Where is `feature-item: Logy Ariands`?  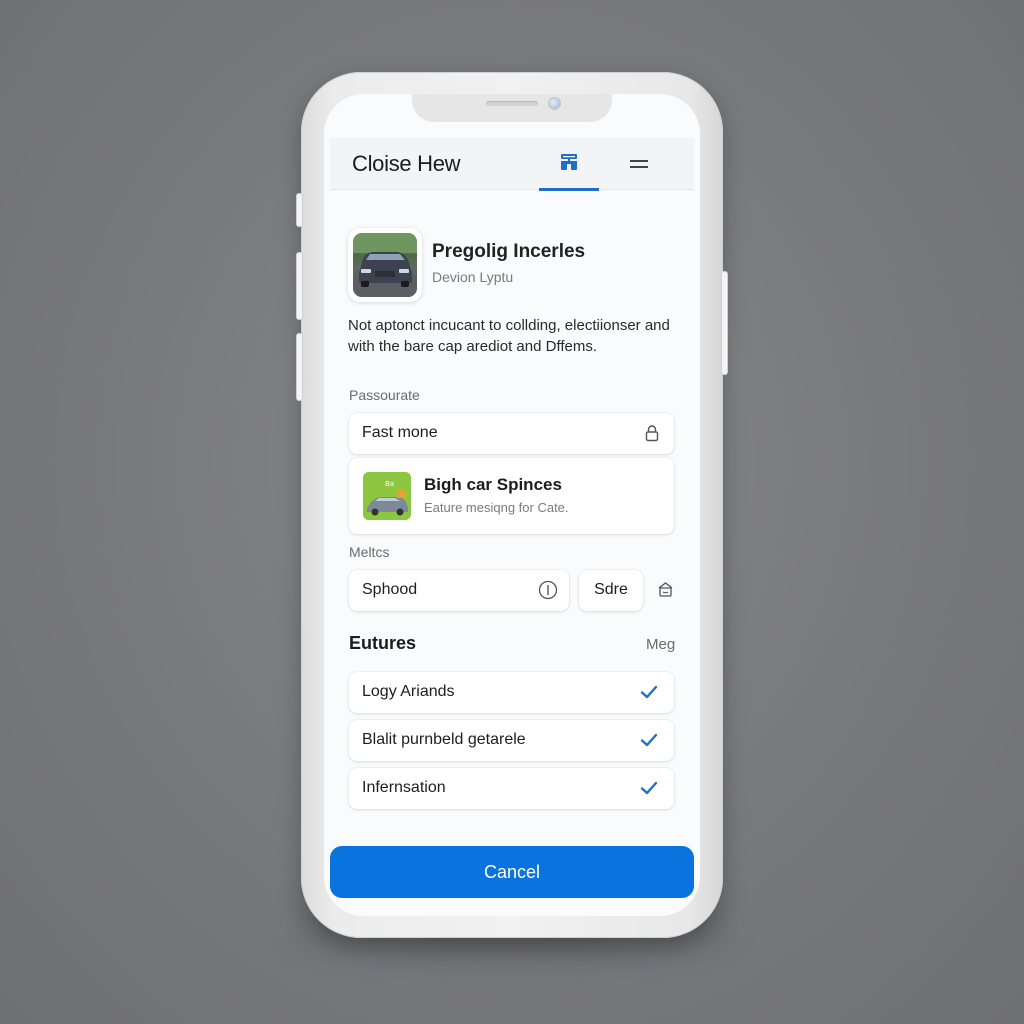 feature-item: Logy Ariands is located at coordinates (511, 692).